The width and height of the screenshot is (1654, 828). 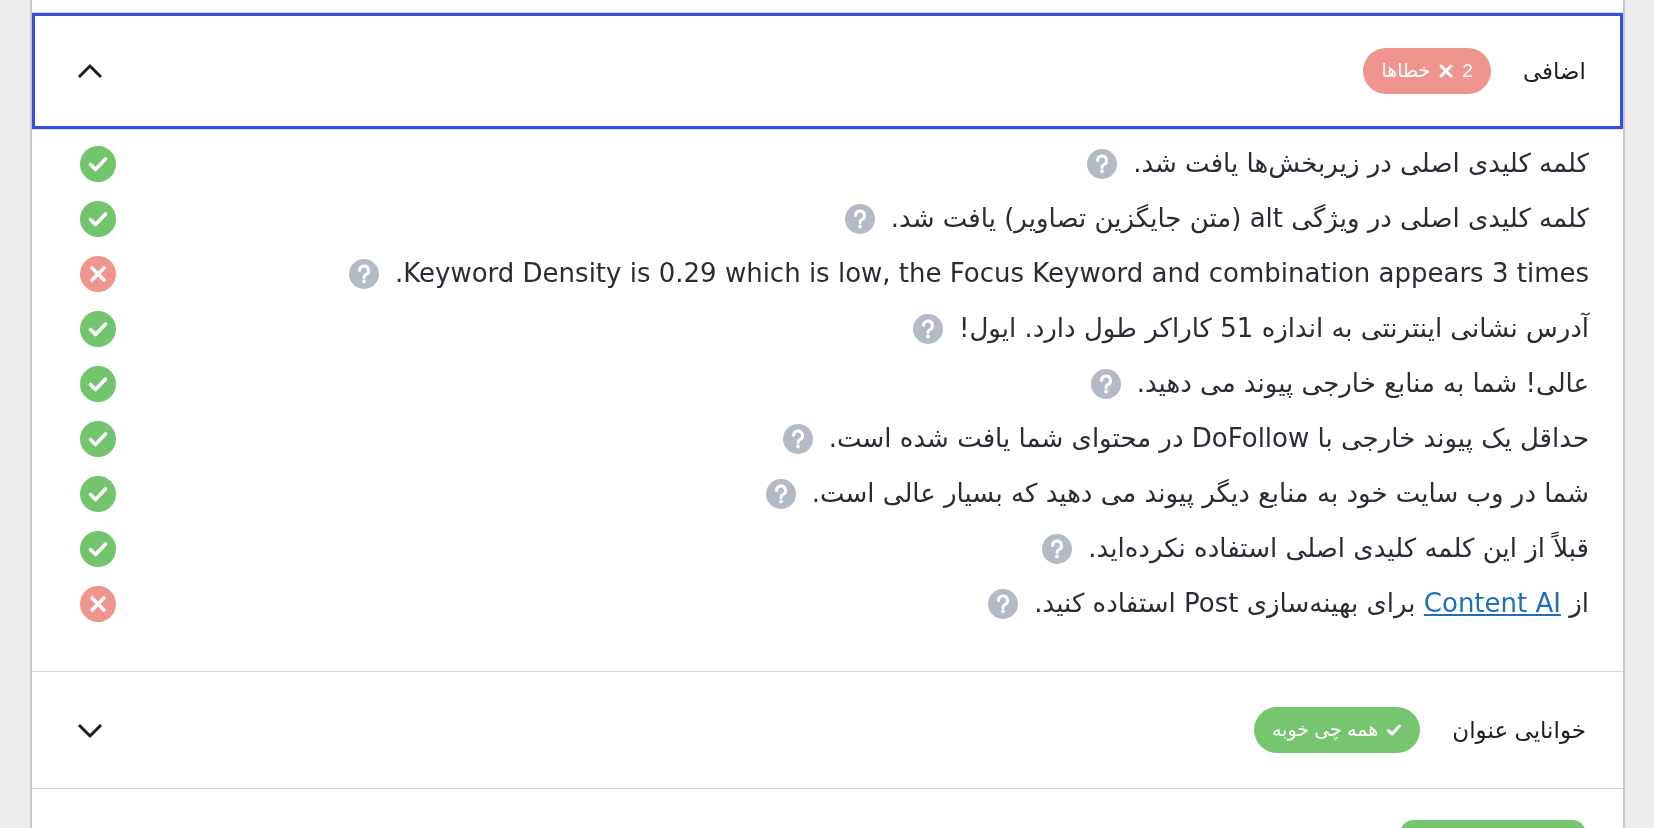 I want to click on check-result-text: شما در وب سایت خود به منابع دیگر پیوند می دهید که بسیار عالی است., so click(x=1200, y=494).